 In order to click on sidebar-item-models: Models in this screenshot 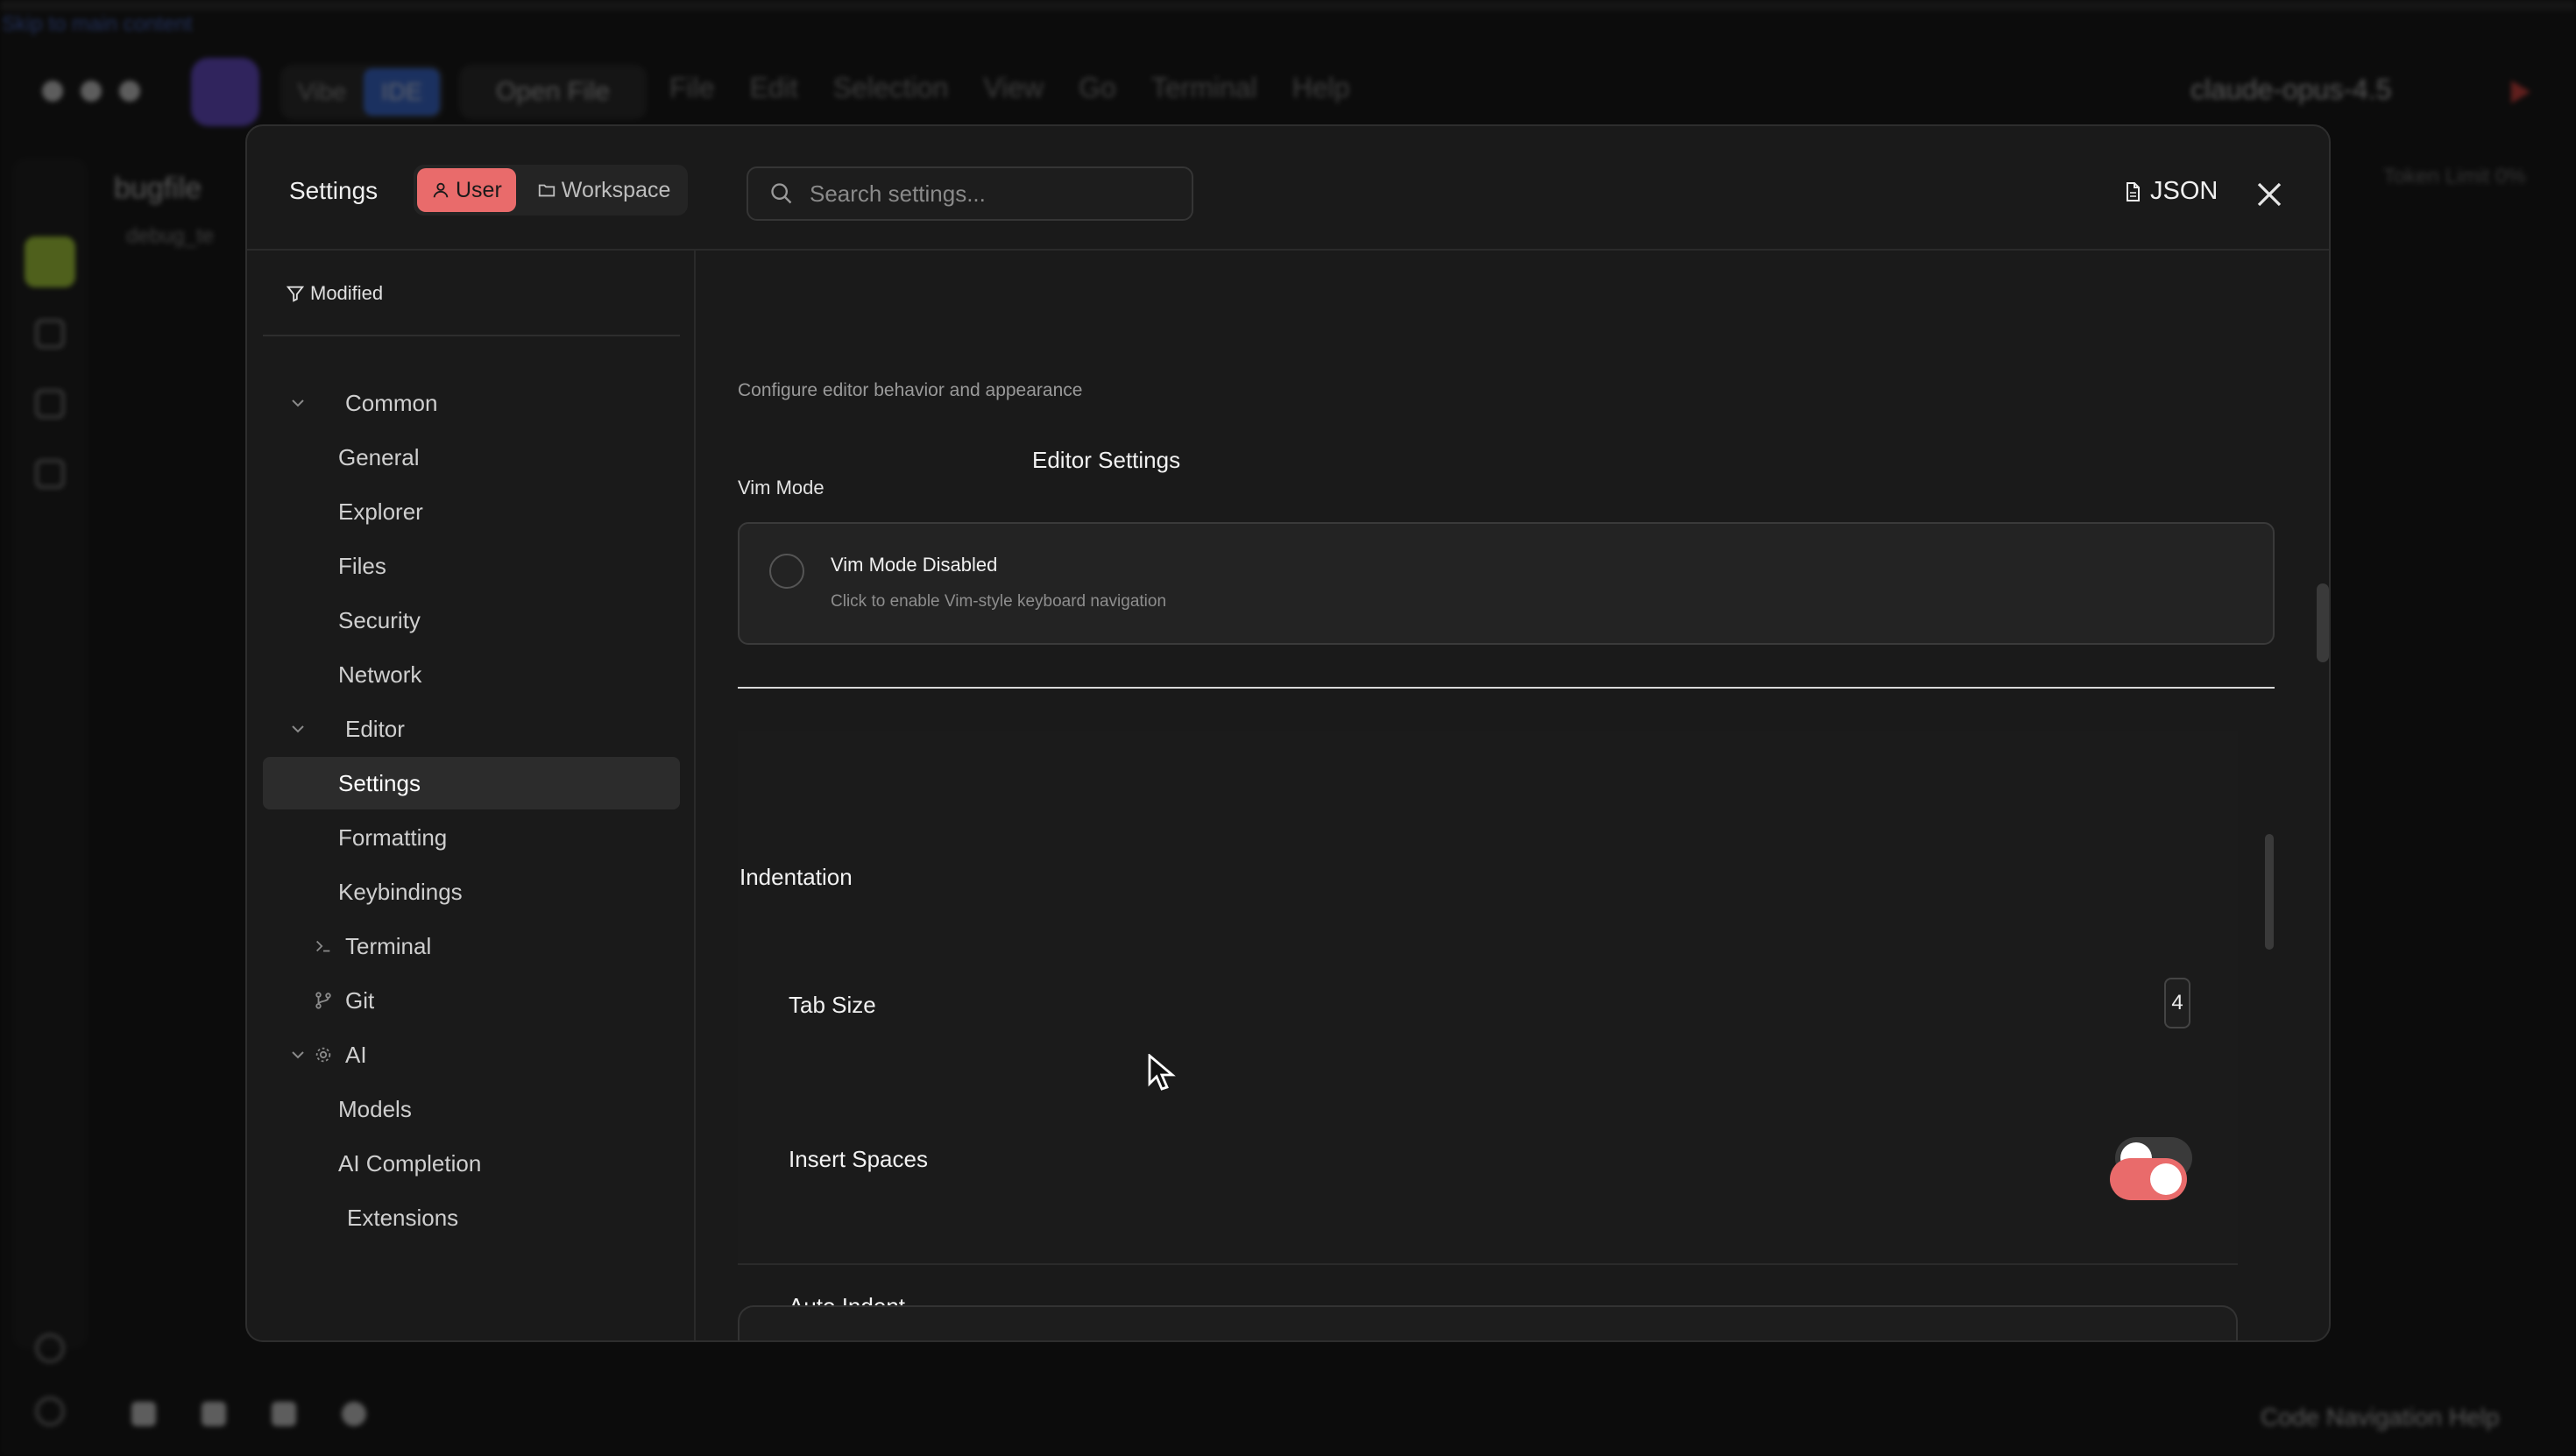, I will do `click(471, 1109)`.